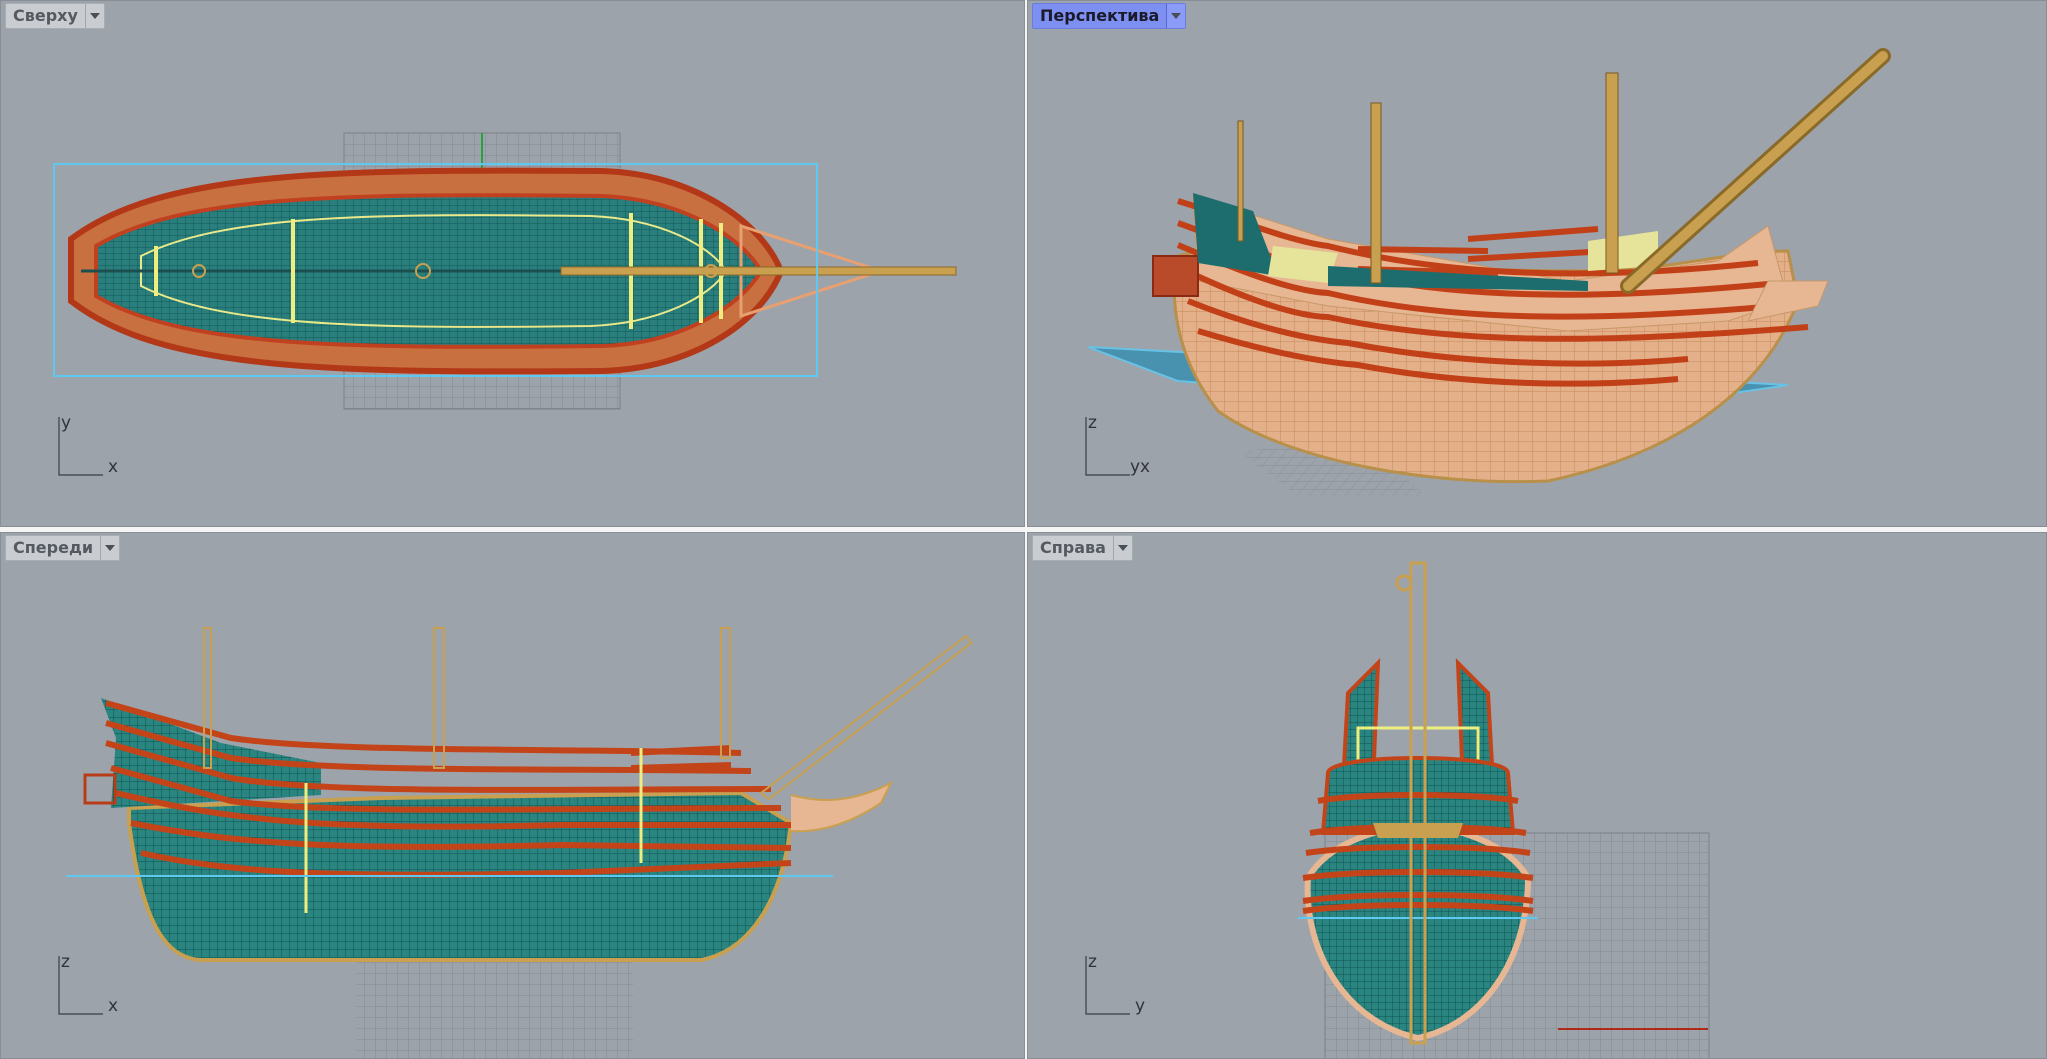 This screenshot has width=2047, height=1059. I want to click on viewport-menu-button-top, so click(94, 16).